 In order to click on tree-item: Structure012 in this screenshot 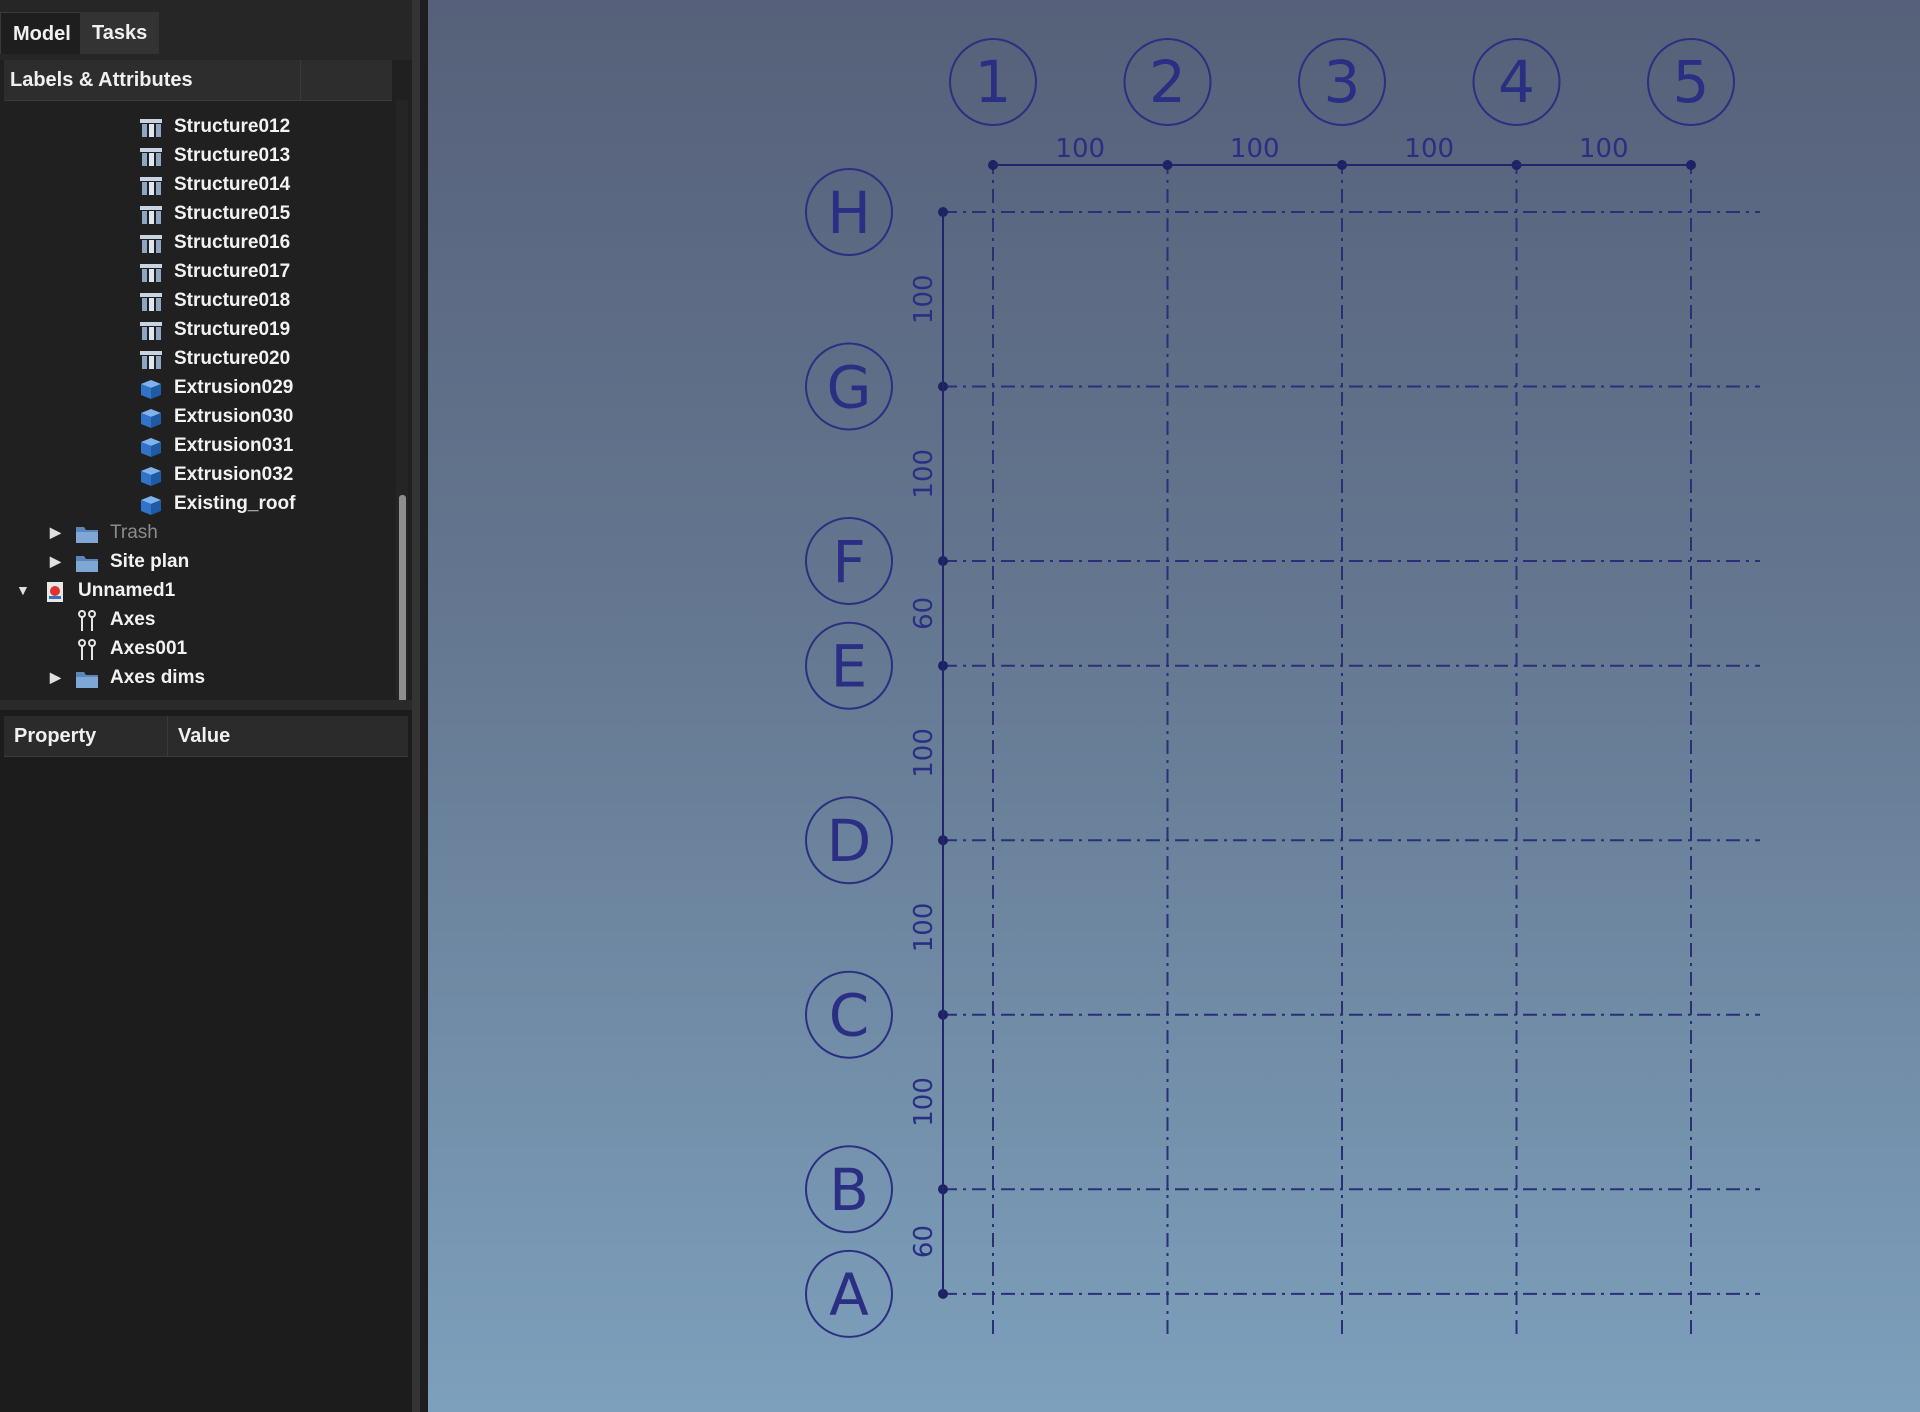, I will do `click(195, 126)`.